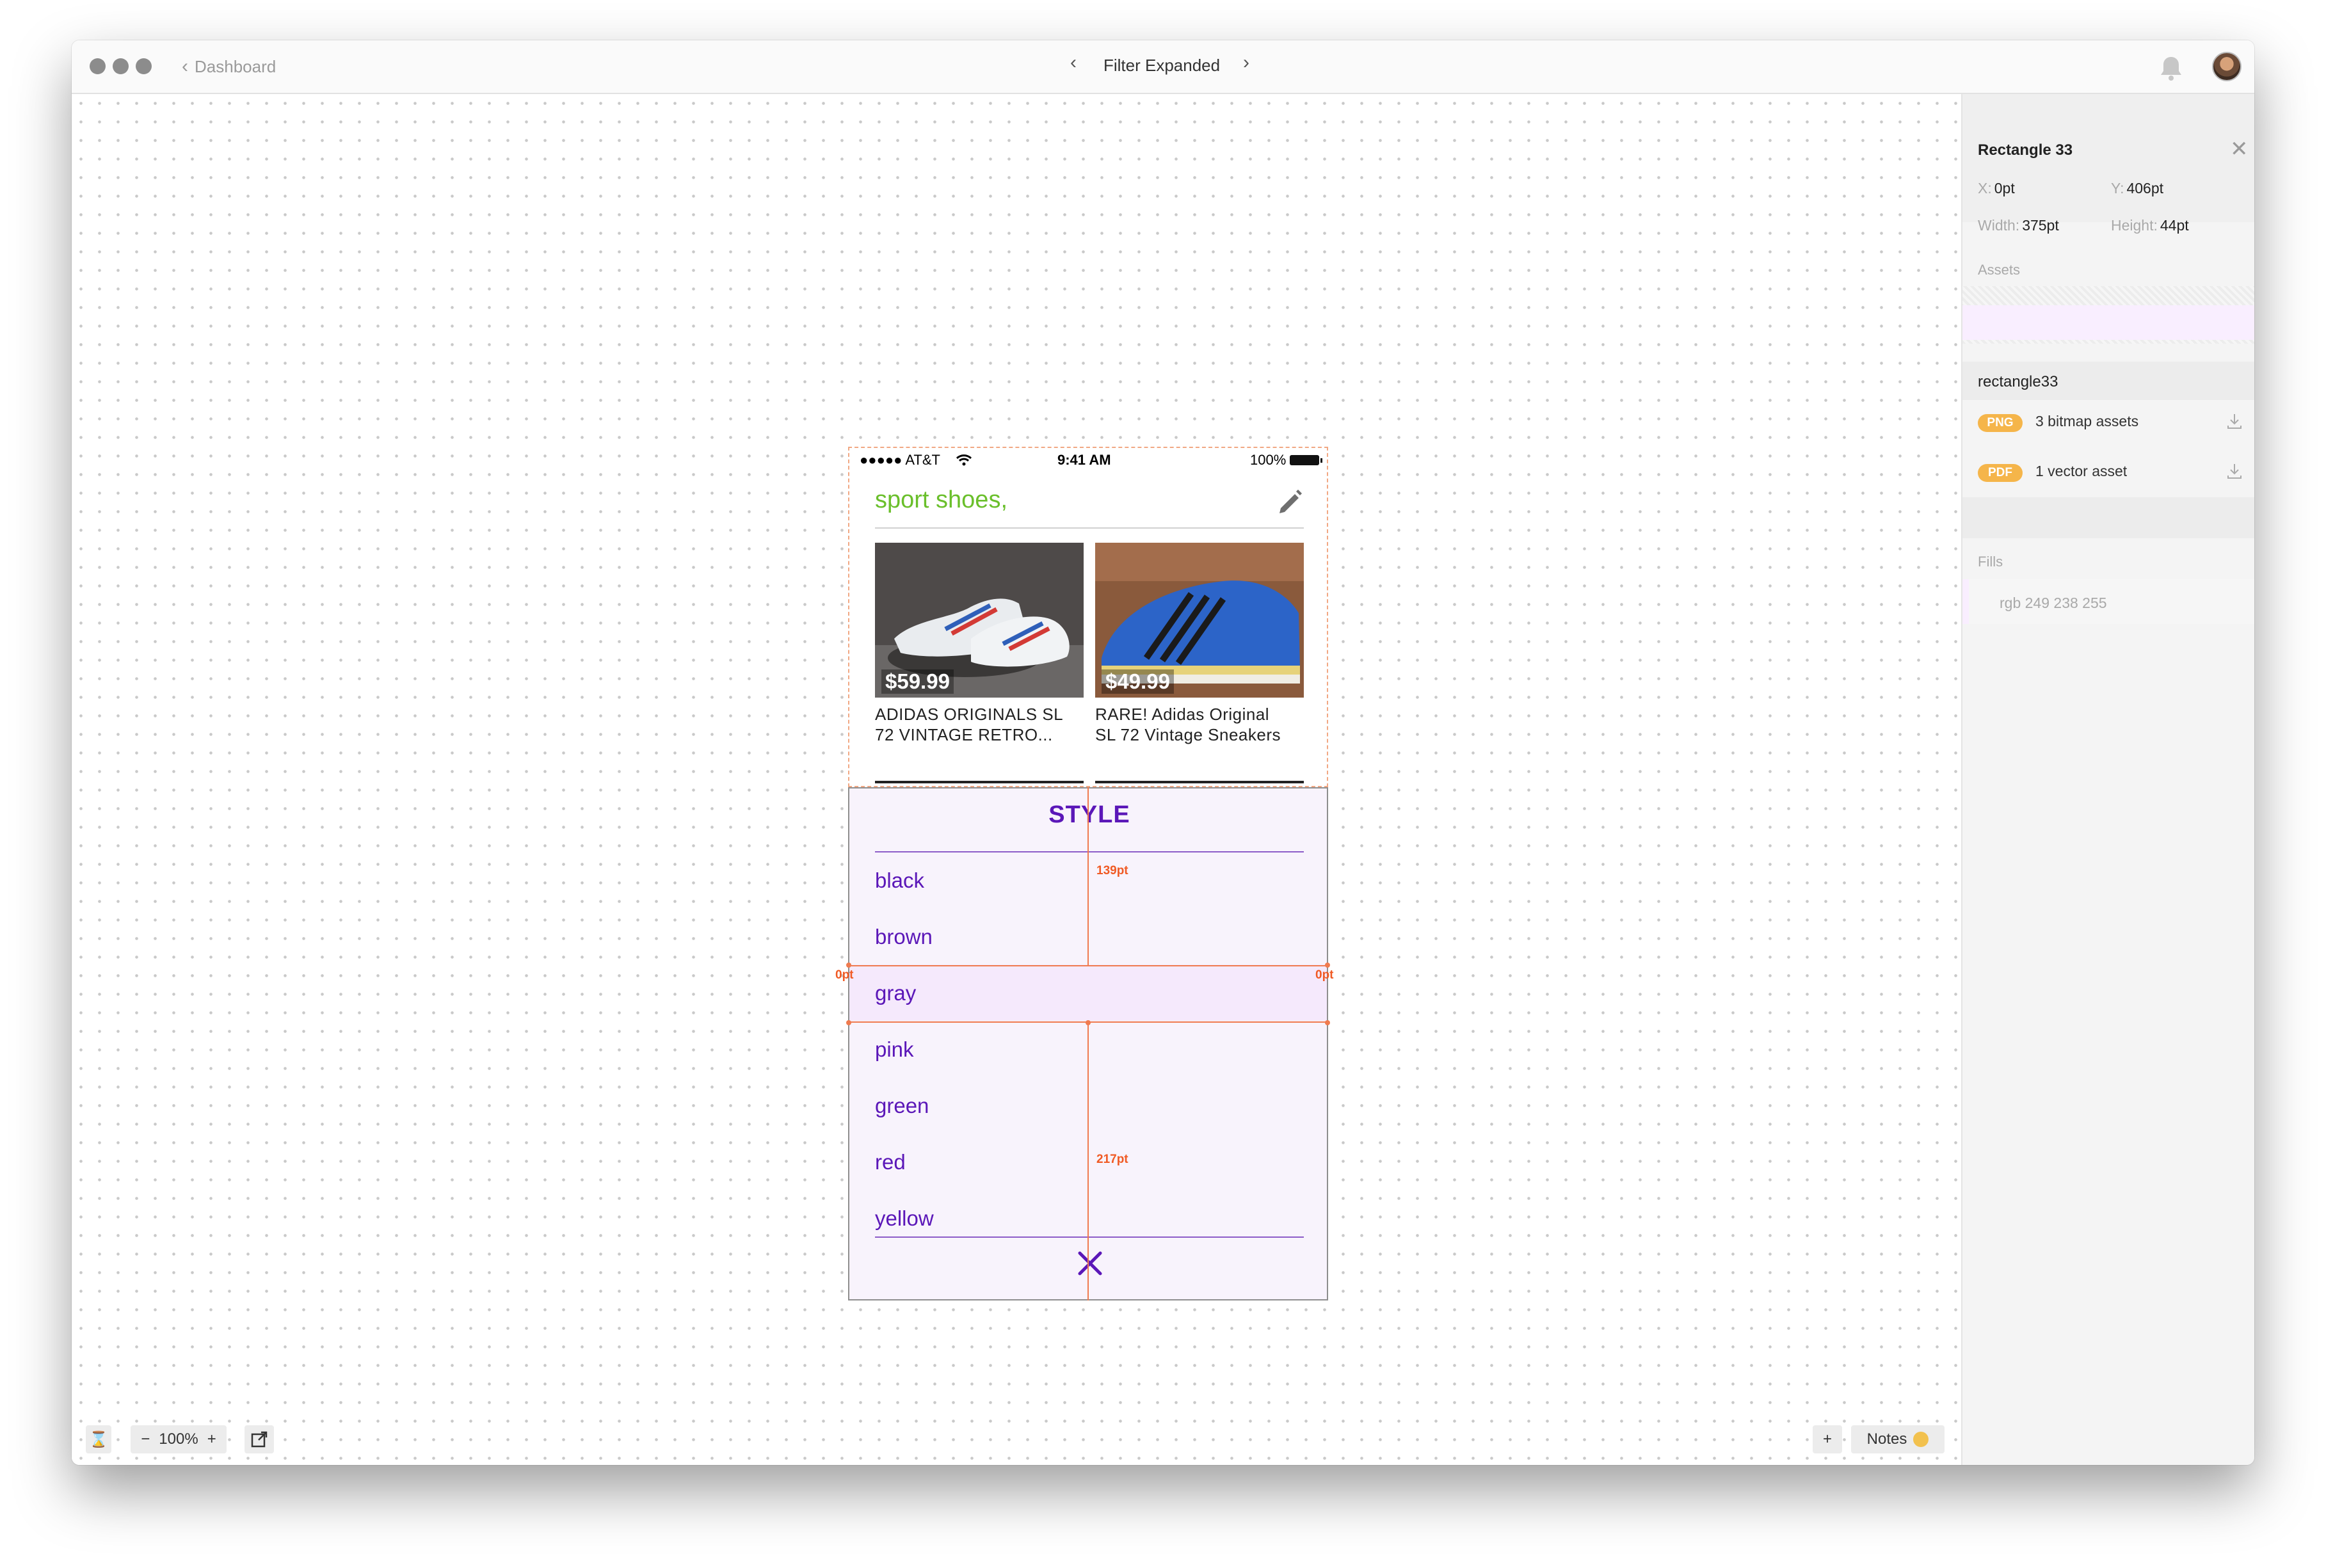 This screenshot has height=1568, width=2326. I want to click on png-asset-count: 3 bitmap assets, so click(2087, 421).